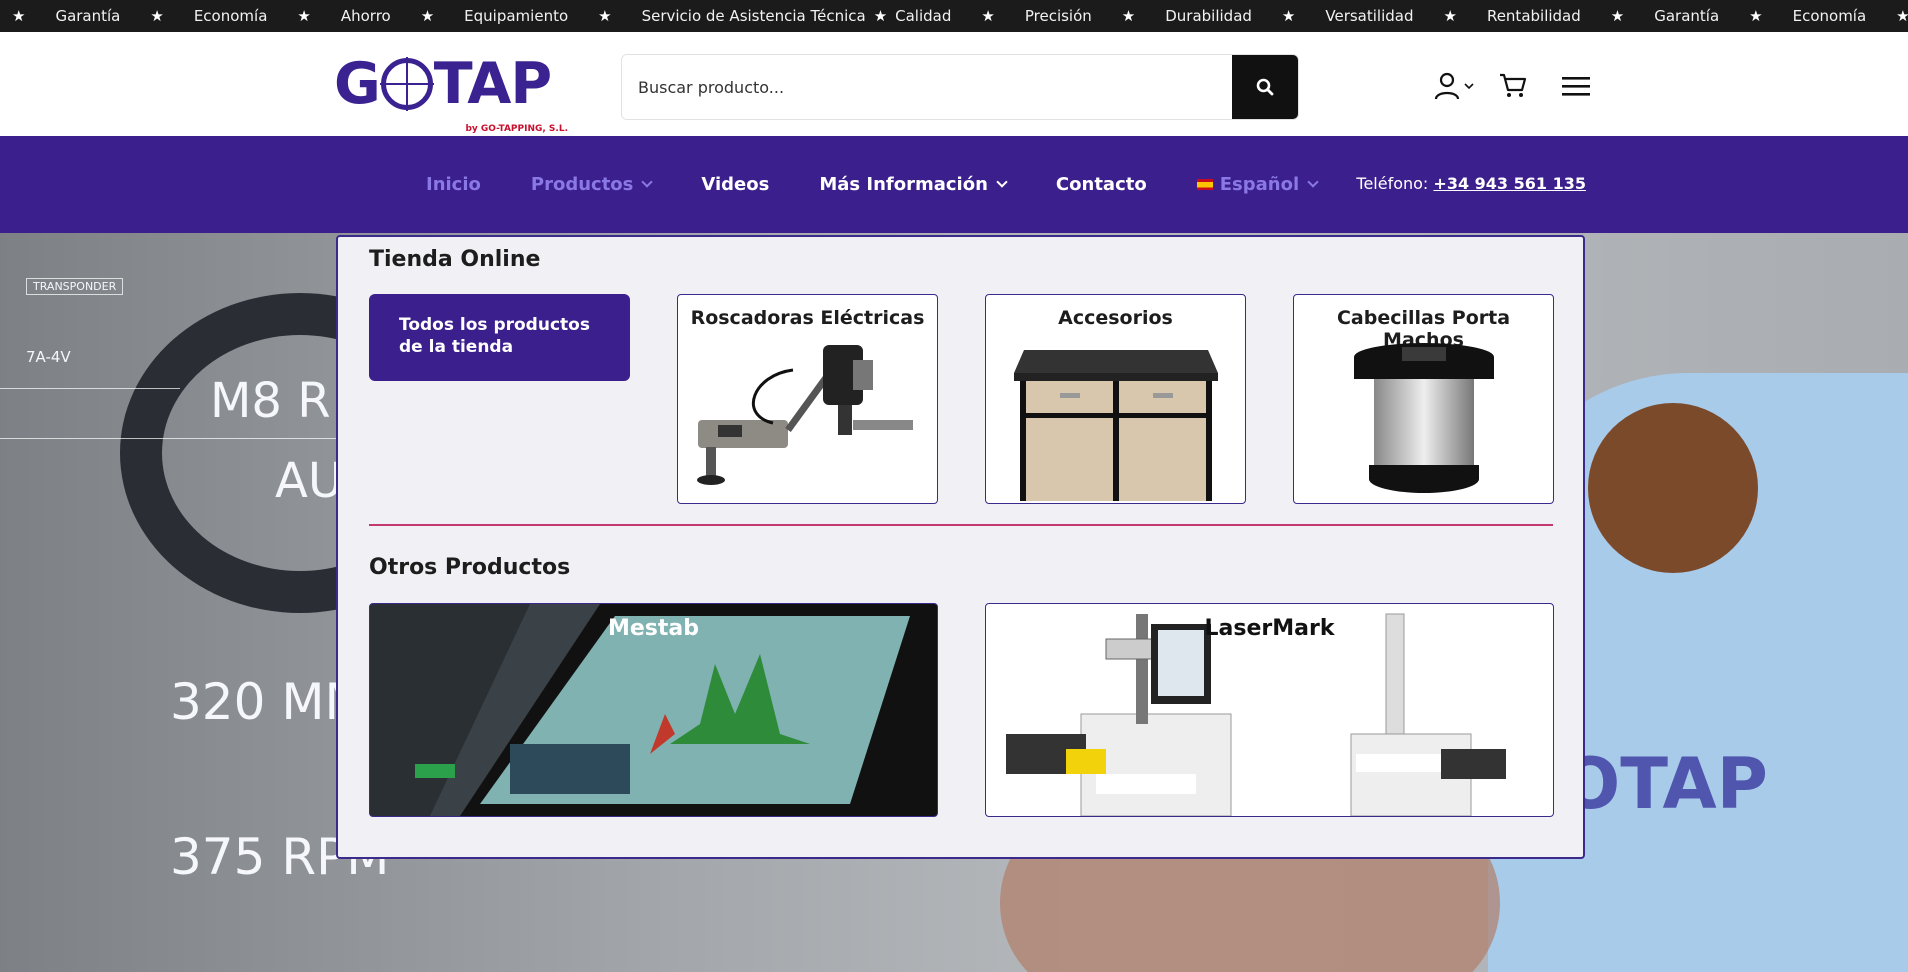 The width and height of the screenshot is (1908, 972). I want to click on category-card-roscadoras: Roscadoras Eléctricas, so click(807, 399).